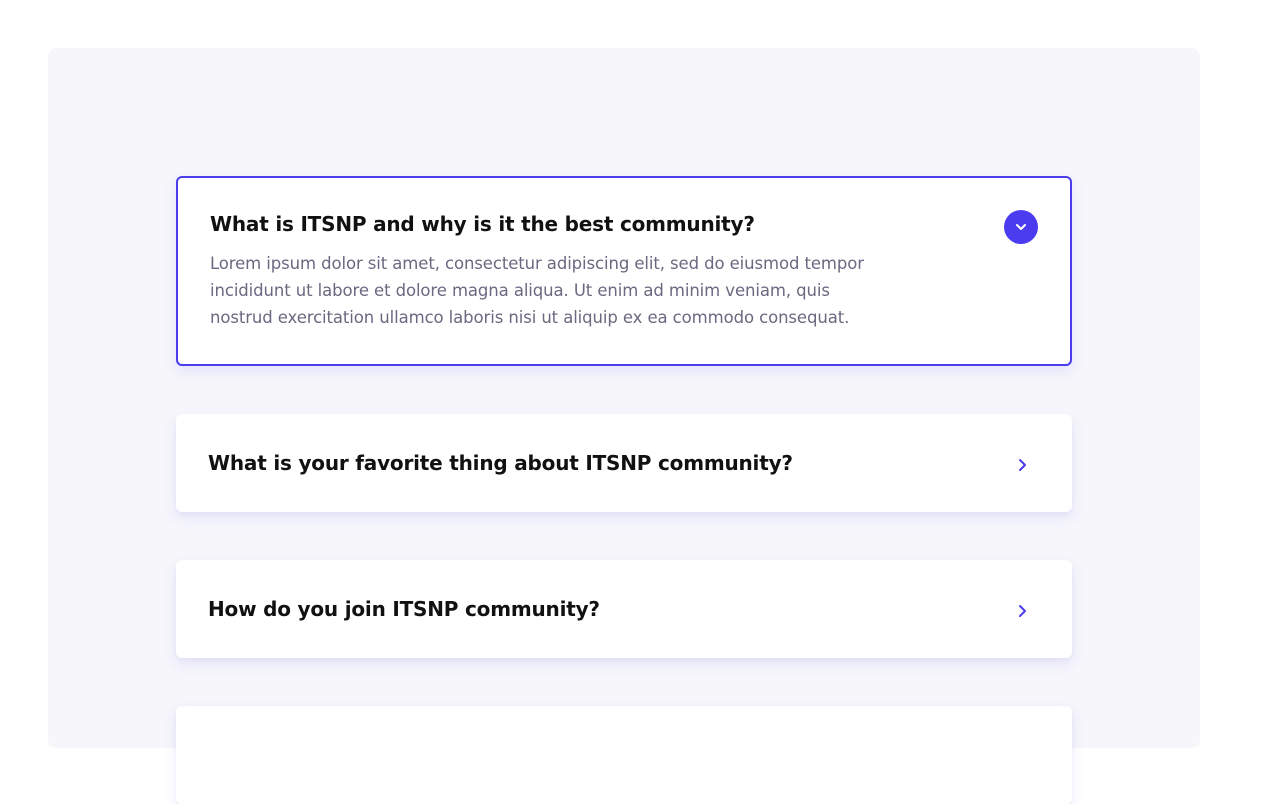 This screenshot has height=804, width=1280. I want to click on faq-question: How do you join ITSNP community?, so click(404, 609).